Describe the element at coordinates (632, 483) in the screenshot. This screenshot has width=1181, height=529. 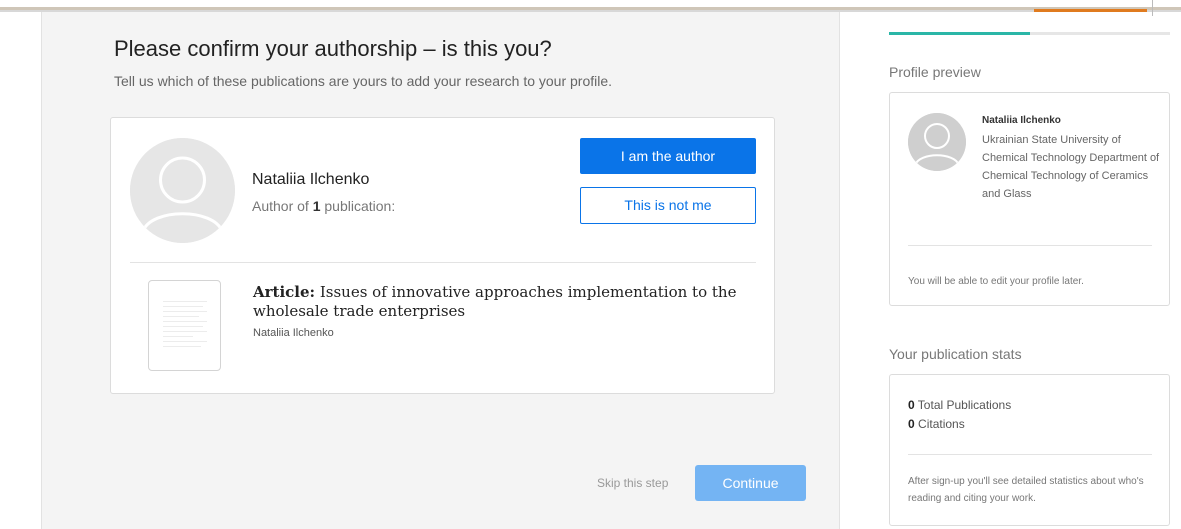
I see `skip-step-link: Skip this step` at that location.